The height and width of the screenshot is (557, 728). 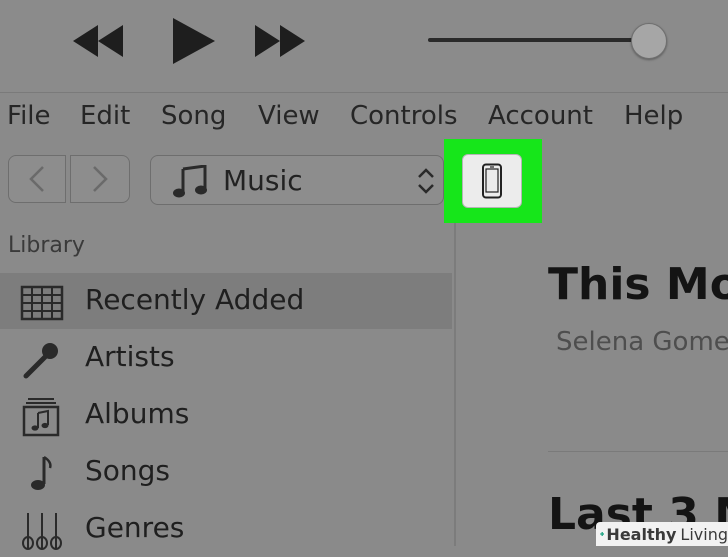 I want to click on rewind-icon, so click(x=98, y=41).